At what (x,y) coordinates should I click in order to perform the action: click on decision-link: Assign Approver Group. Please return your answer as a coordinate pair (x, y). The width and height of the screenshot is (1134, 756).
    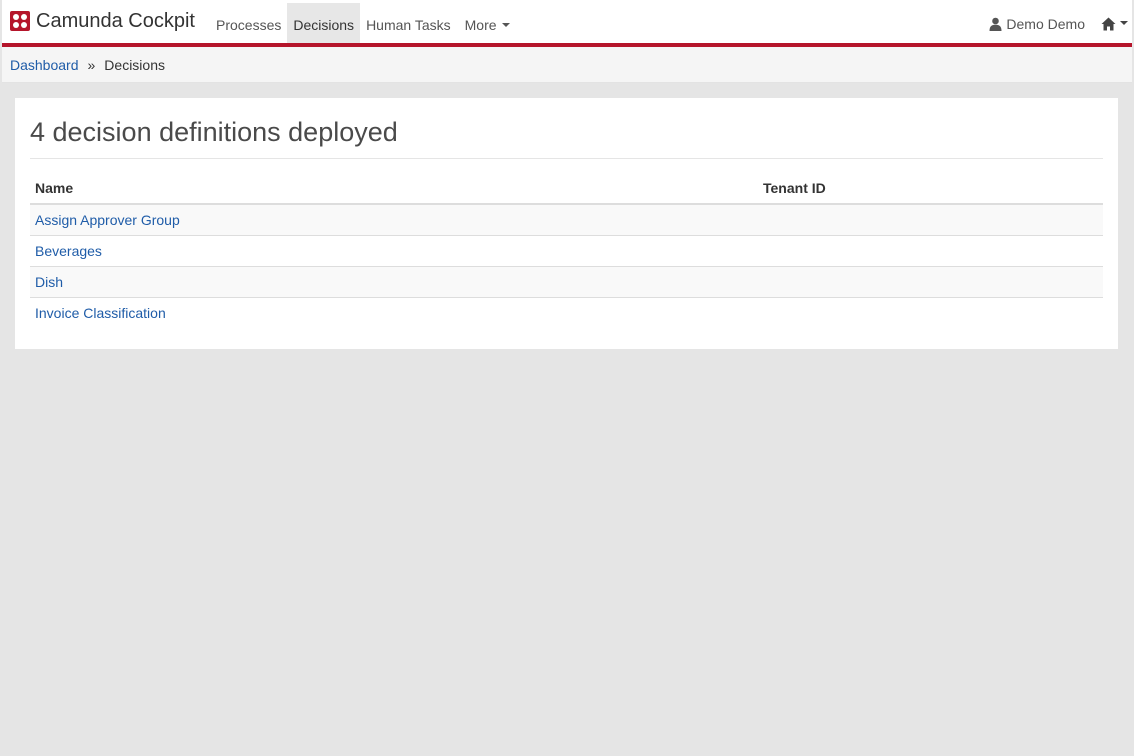
    Looking at the image, I should click on (107, 220).